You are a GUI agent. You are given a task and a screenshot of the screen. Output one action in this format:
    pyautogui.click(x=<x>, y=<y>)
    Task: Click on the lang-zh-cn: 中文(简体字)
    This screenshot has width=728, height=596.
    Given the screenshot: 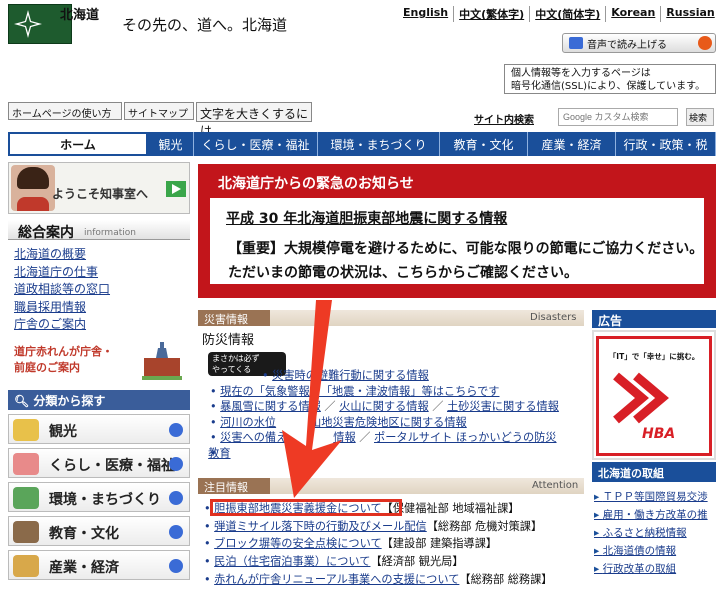 What is the action you would take?
    pyautogui.click(x=567, y=14)
    